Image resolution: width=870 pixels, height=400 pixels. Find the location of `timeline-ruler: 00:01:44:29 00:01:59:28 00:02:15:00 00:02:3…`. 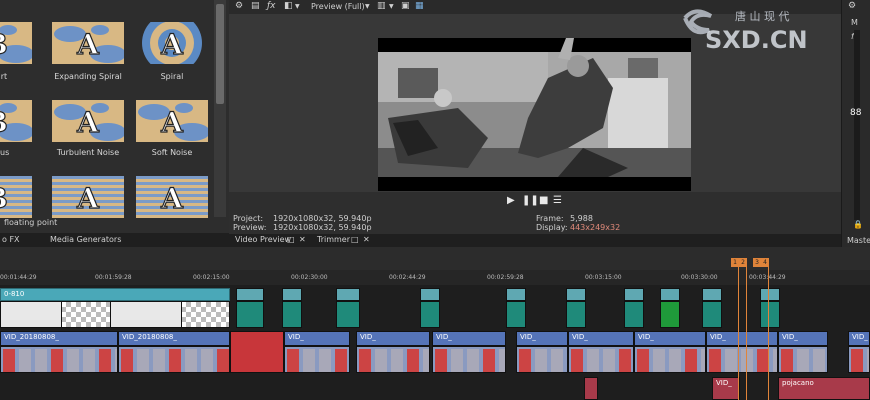

timeline-ruler: 00:01:44:29 00:01:59:28 00:02:15:00 00:02:3… is located at coordinates (435, 277).